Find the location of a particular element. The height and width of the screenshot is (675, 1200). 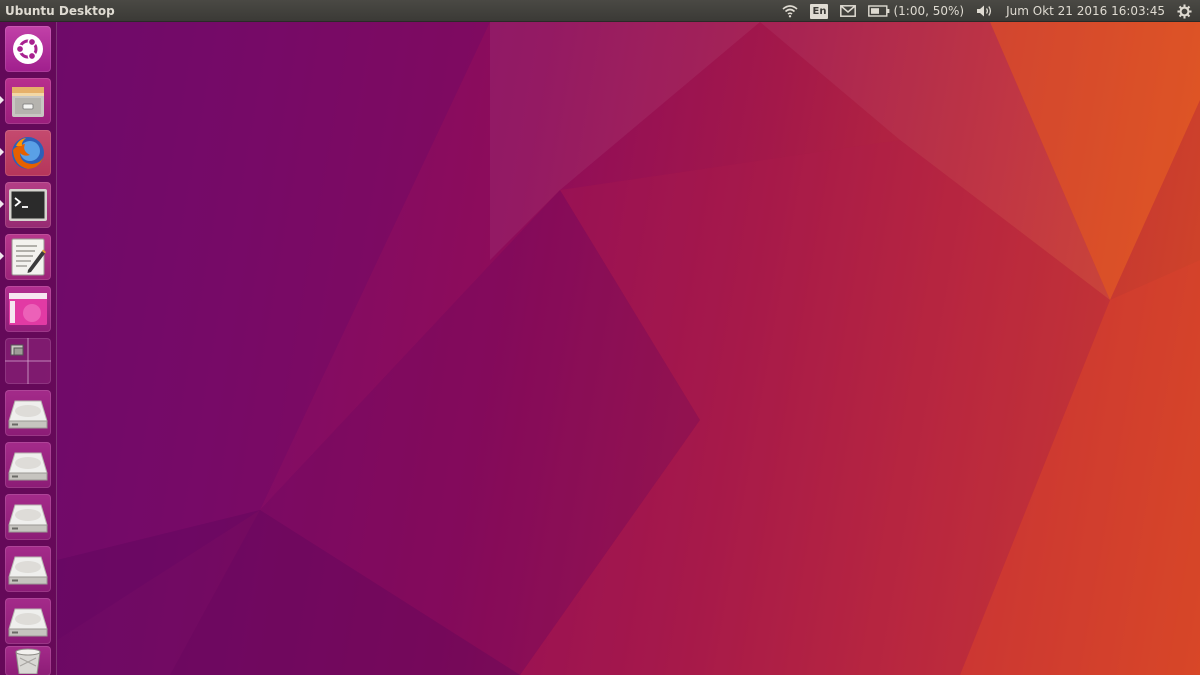

terminal-icon is located at coordinates (28, 205).